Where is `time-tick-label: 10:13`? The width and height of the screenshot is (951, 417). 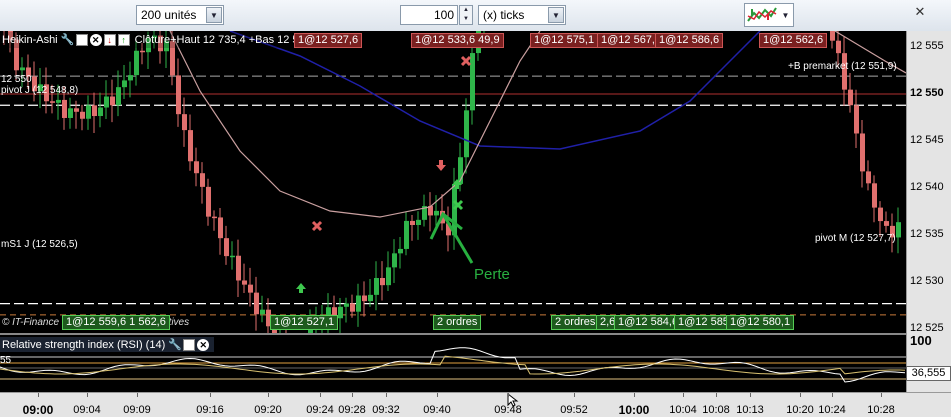
time-tick-label: 10:13 is located at coordinates (750, 410).